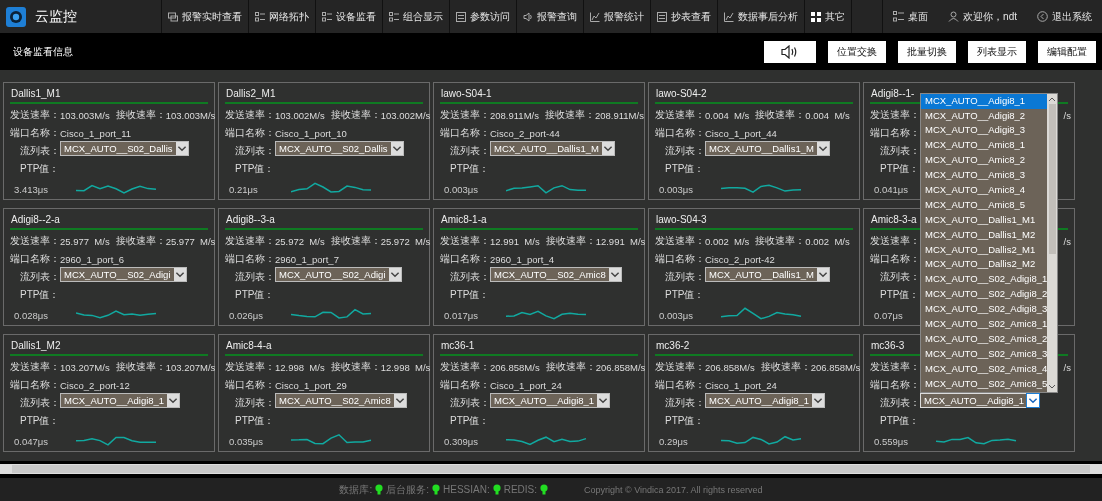 The image size is (1102, 501). What do you see at coordinates (522, 259) in the screenshot?
I see `field-value: 2960_1_port_4` at bounding box center [522, 259].